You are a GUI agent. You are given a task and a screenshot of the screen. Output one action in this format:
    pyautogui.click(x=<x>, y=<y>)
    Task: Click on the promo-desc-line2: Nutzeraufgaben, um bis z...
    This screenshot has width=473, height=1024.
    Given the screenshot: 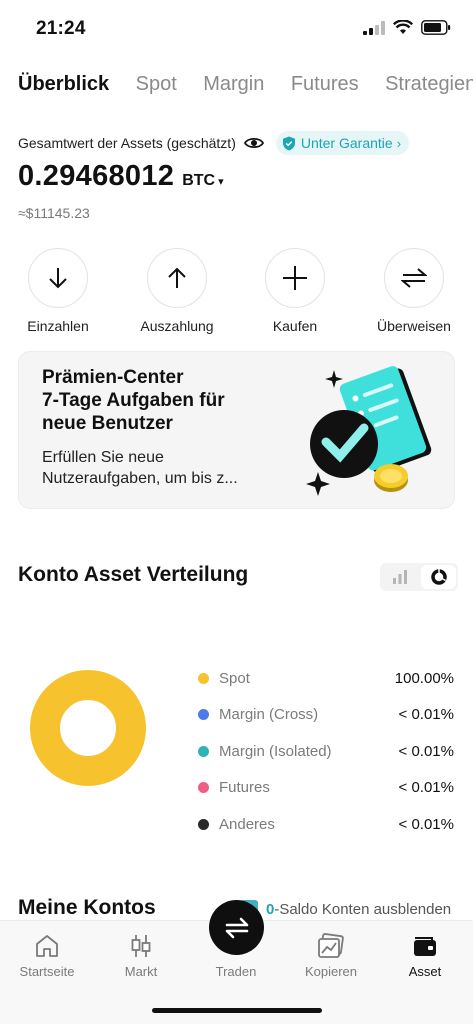 What is the action you would take?
    pyautogui.click(x=140, y=478)
    